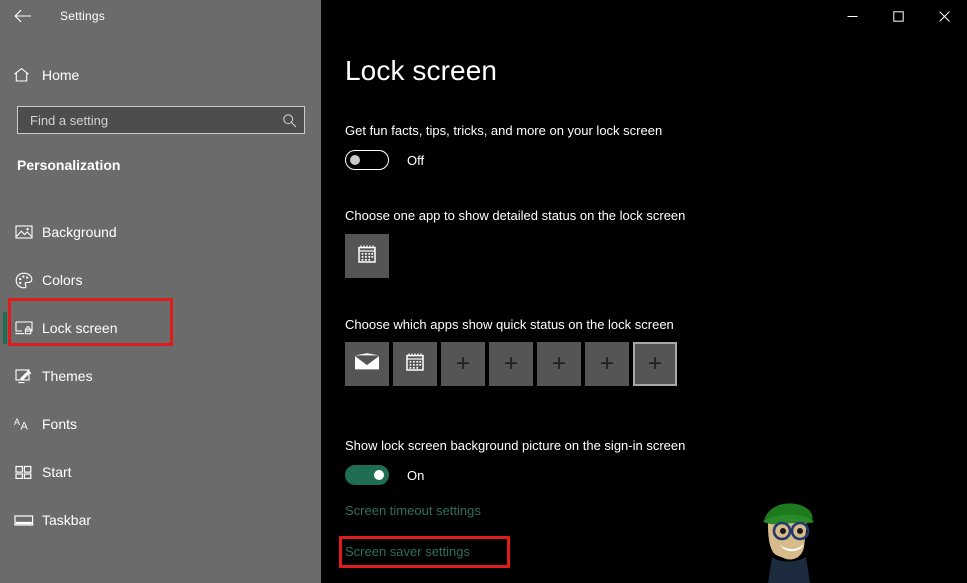 Image resolution: width=967 pixels, height=583 pixels. What do you see at coordinates (21, 328) in the screenshot?
I see `lock-screen-icon` at bounding box center [21, 328].